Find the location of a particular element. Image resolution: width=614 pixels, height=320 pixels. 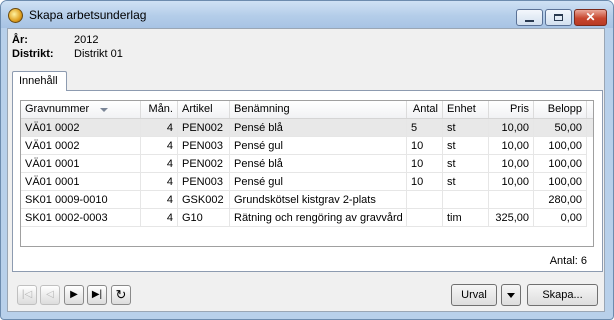

app-logo-icon is located at coordinates (15, 15).